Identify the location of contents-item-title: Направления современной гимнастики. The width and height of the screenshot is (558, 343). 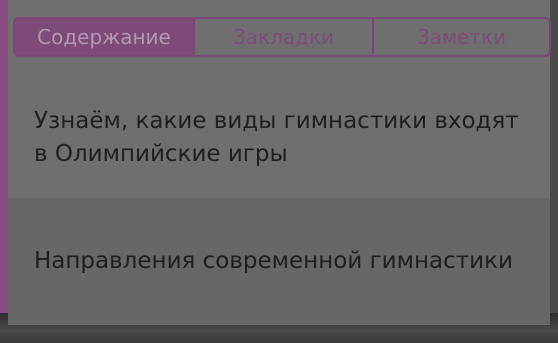
(273, 260).